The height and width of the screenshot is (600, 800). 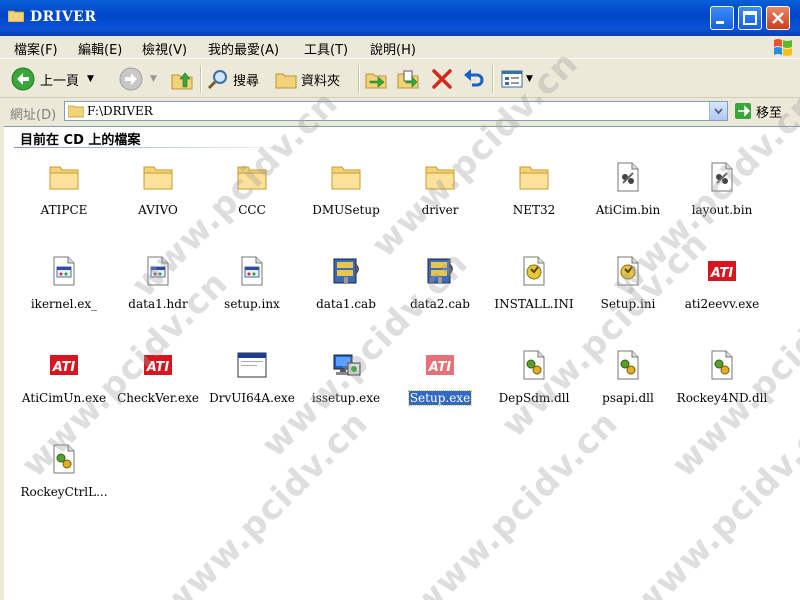 I want to click on file-item: ATIPCE, so click(x=64, y=201).